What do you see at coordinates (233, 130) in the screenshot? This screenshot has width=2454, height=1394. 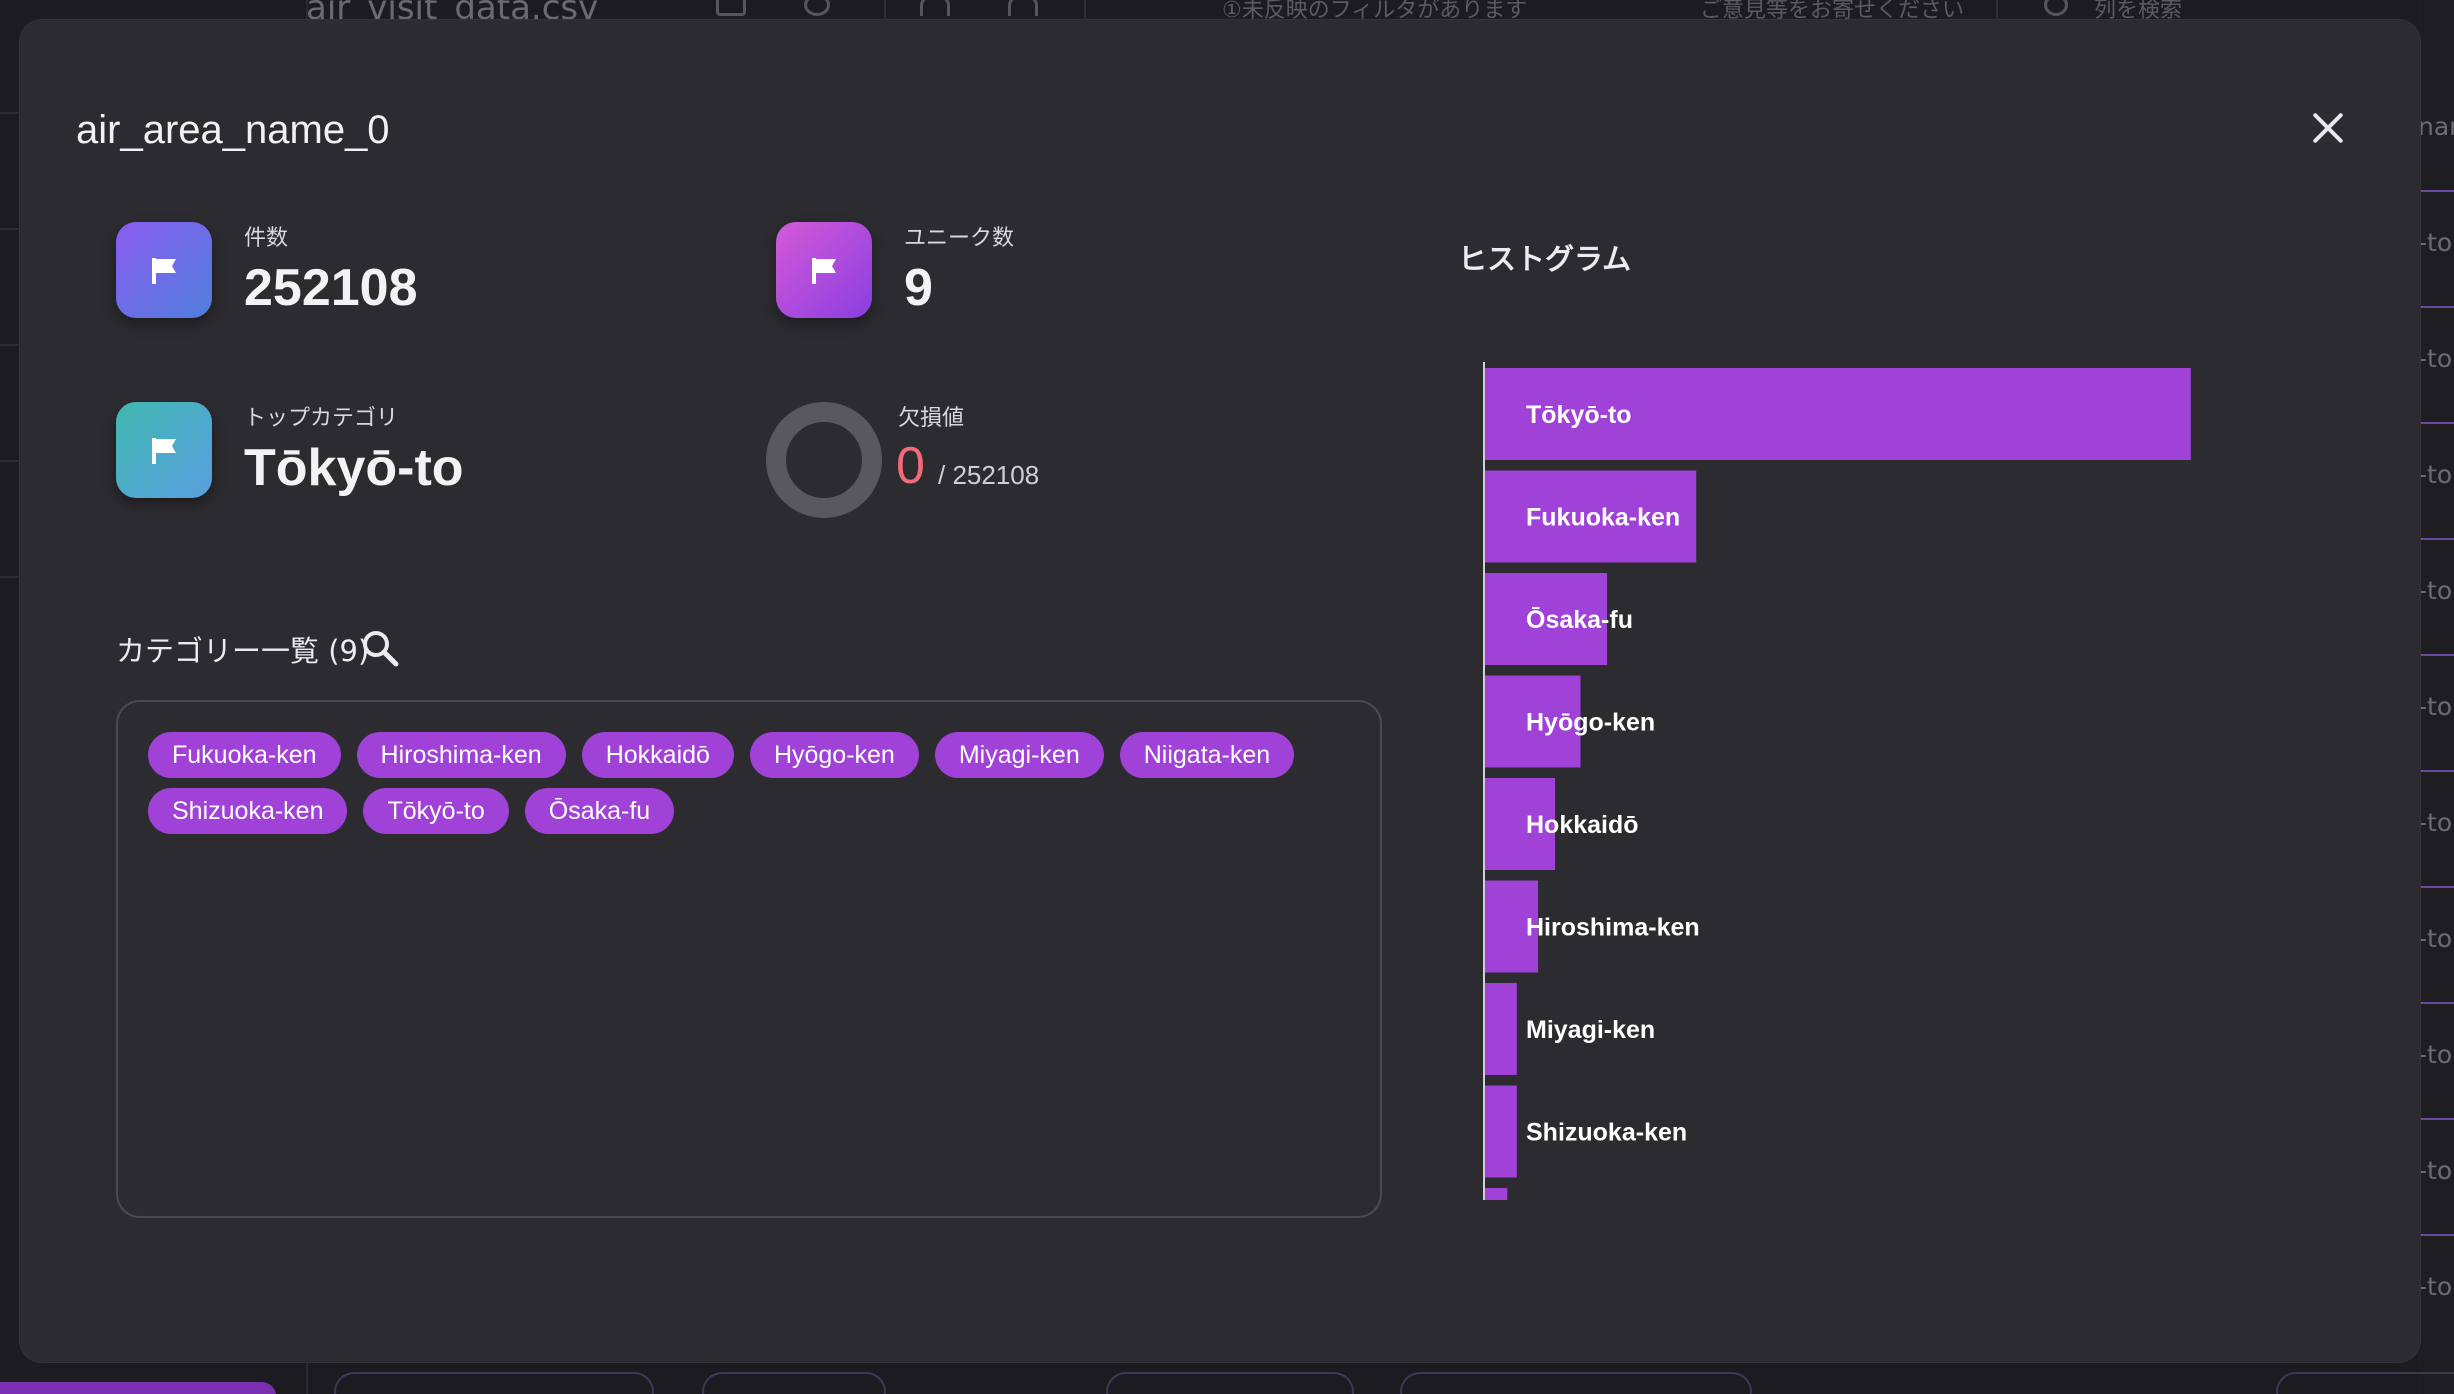 I see `modal-title: air_area_name_0` at bounding box center [233, 130].